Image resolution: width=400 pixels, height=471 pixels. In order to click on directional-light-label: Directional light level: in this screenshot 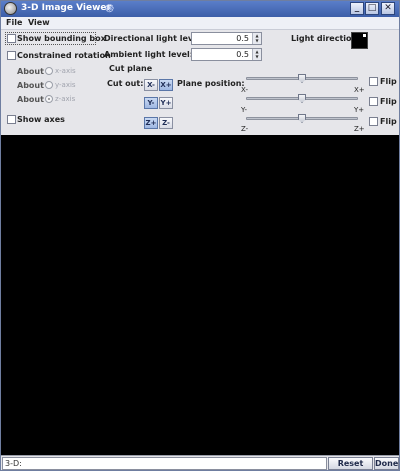, I will do `click(154, 38)`.